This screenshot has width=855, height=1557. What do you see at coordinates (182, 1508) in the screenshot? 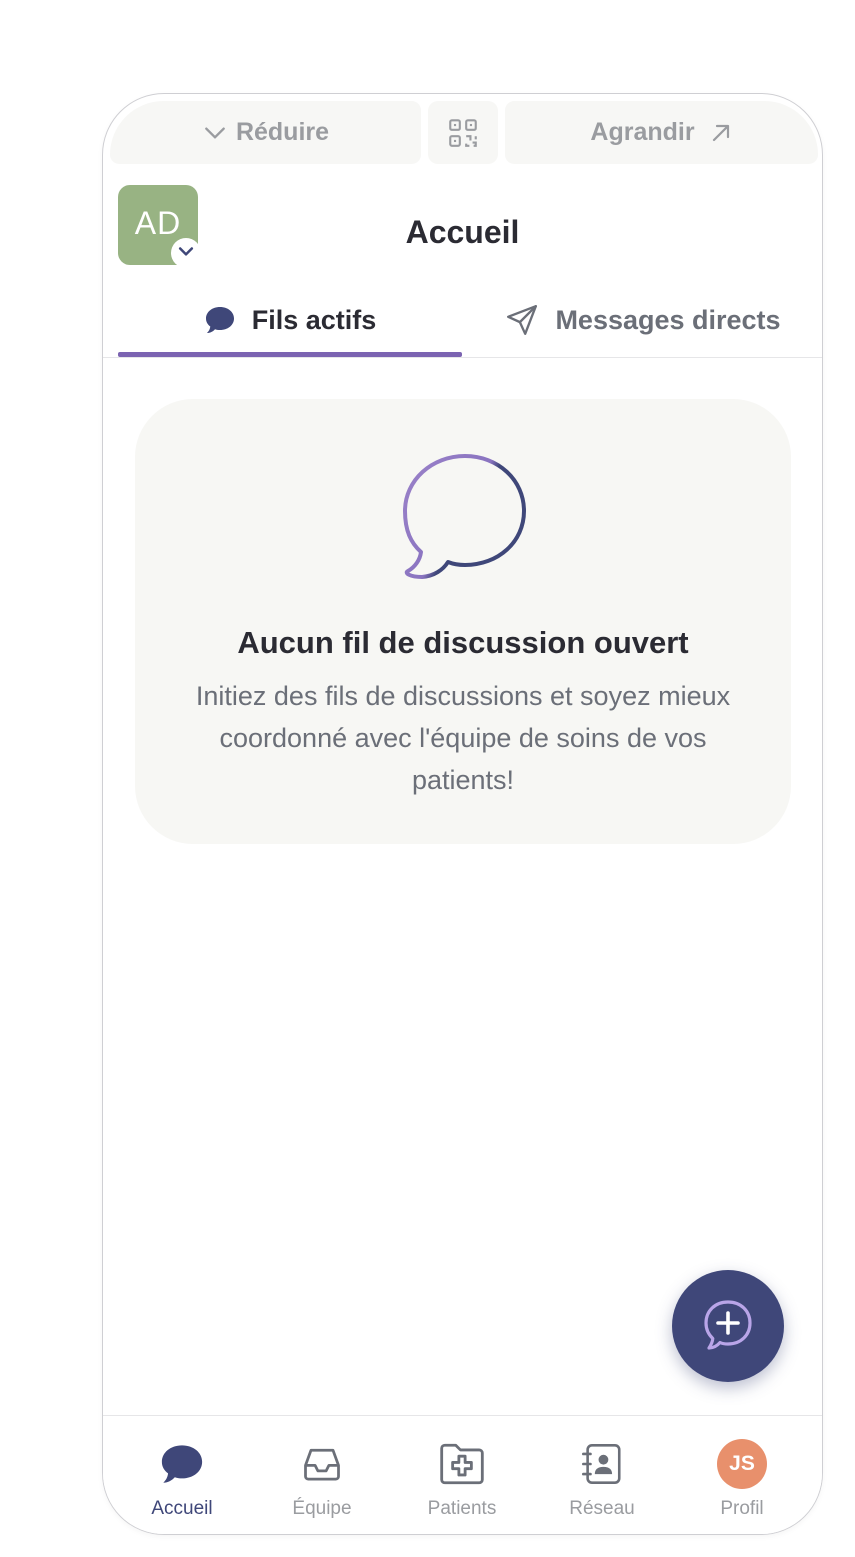
I see `nav-label: Accueil` at bounding box center [182, 1508].